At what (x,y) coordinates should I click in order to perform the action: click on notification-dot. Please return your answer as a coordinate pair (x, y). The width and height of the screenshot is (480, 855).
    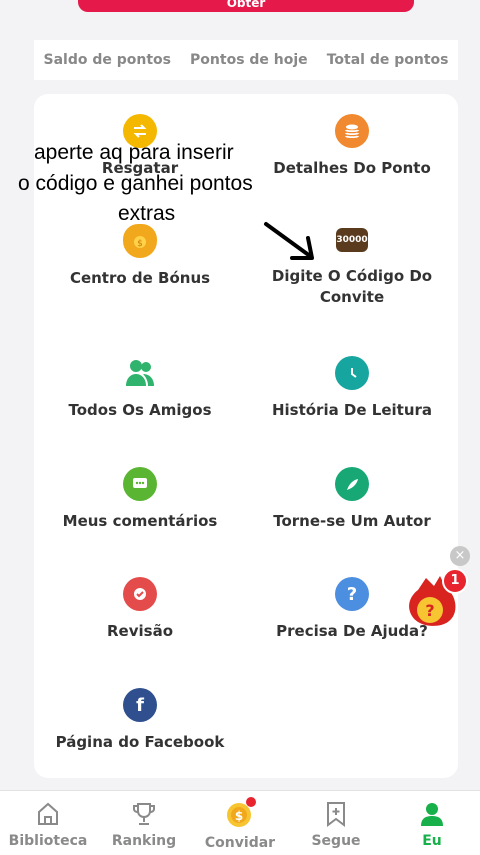
    Looking at the image, I should click on (251, 802).